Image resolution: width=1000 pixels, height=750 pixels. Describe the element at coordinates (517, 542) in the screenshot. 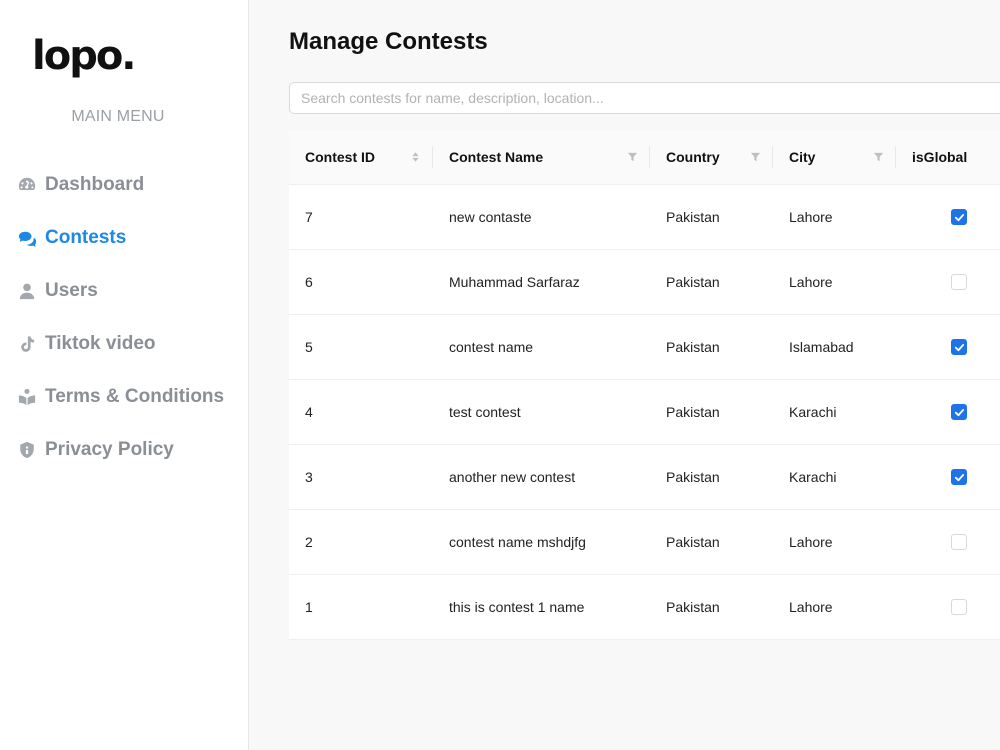

I see `cell-contest-name: contest name mshdjfg` at that location.